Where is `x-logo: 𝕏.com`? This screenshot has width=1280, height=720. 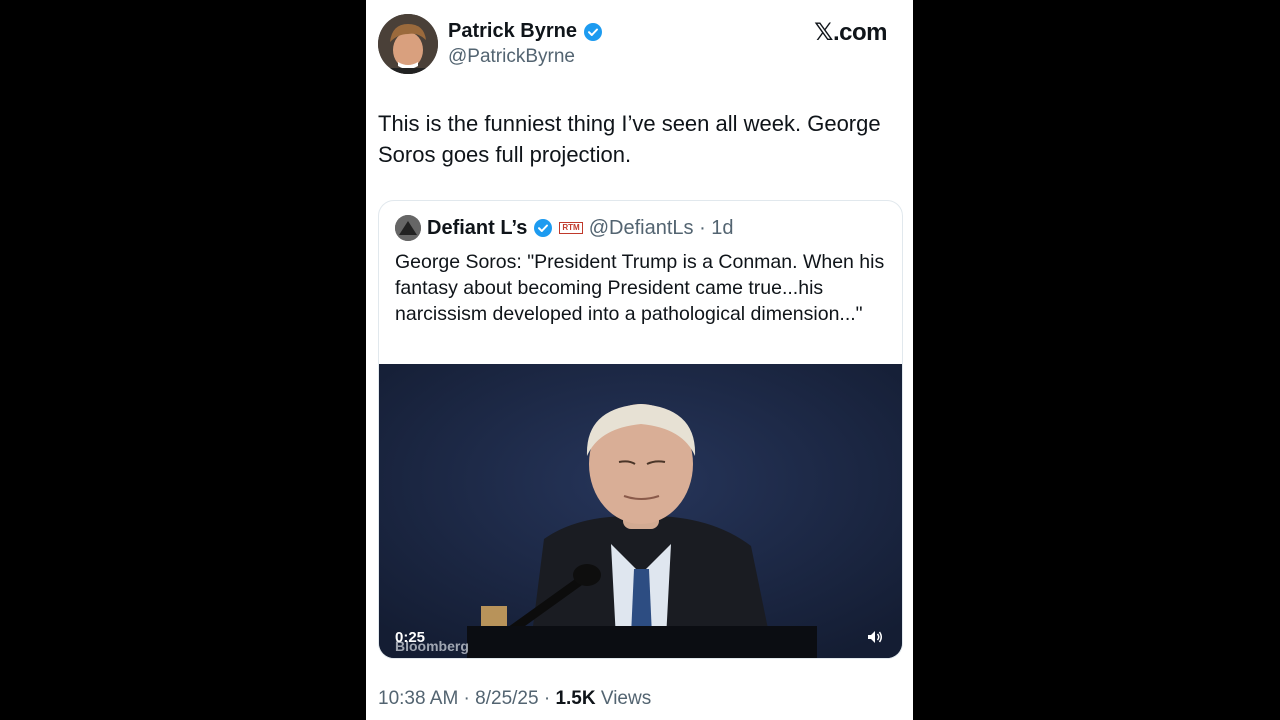 x-logo: 𝕏.com is located at coordinates (850, 32).